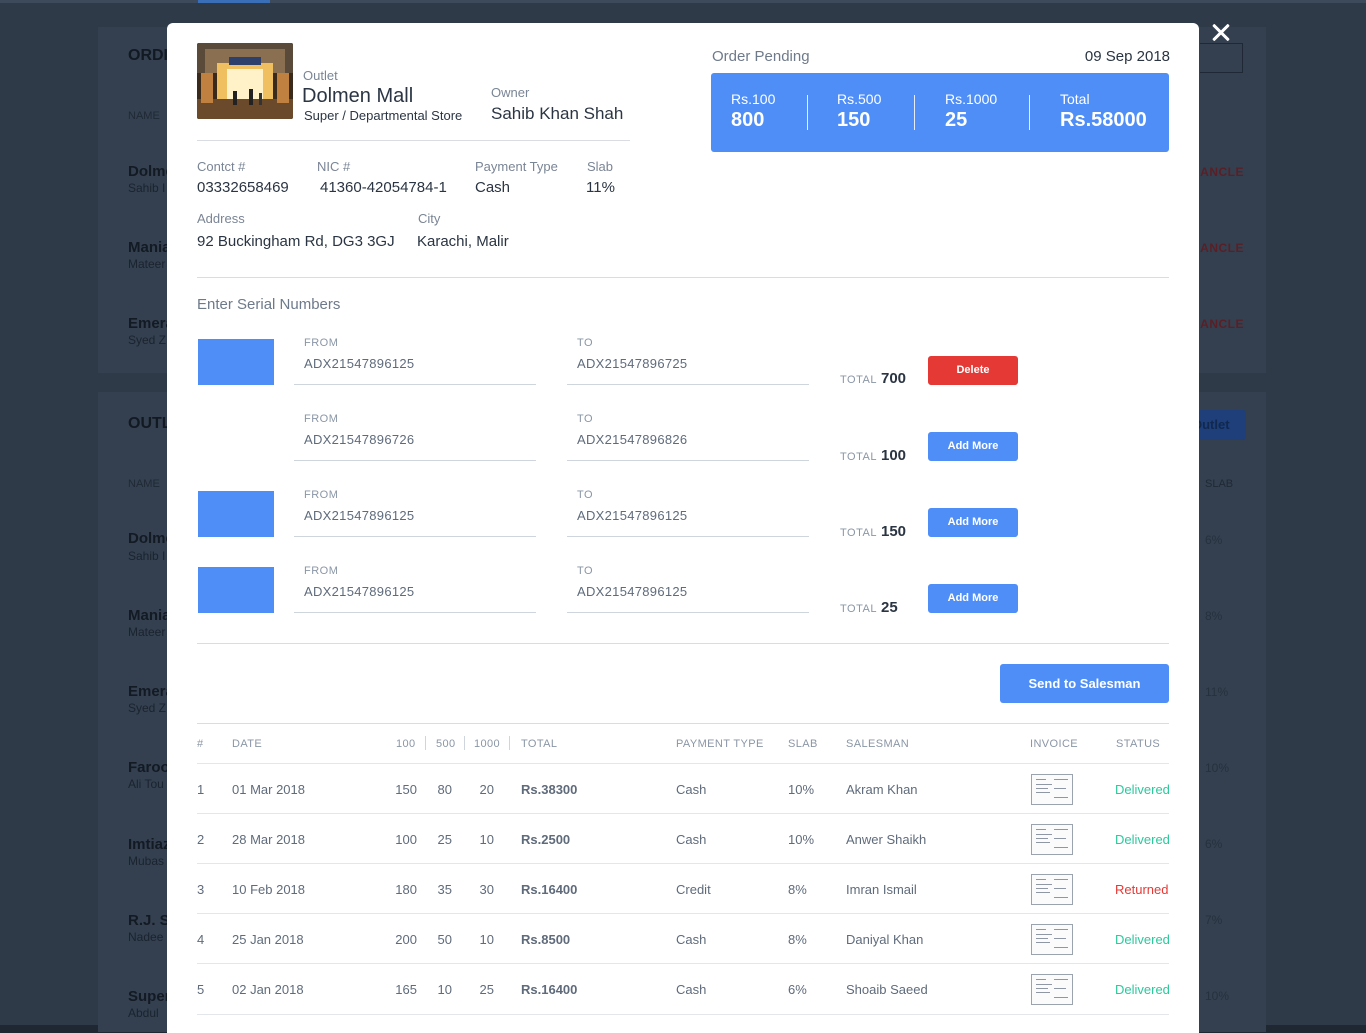 This screenshot has width=1366, height=1033. I want to click on address-value: 92 Buckingham Rd, DG3 3GJ, so click(296, 241).